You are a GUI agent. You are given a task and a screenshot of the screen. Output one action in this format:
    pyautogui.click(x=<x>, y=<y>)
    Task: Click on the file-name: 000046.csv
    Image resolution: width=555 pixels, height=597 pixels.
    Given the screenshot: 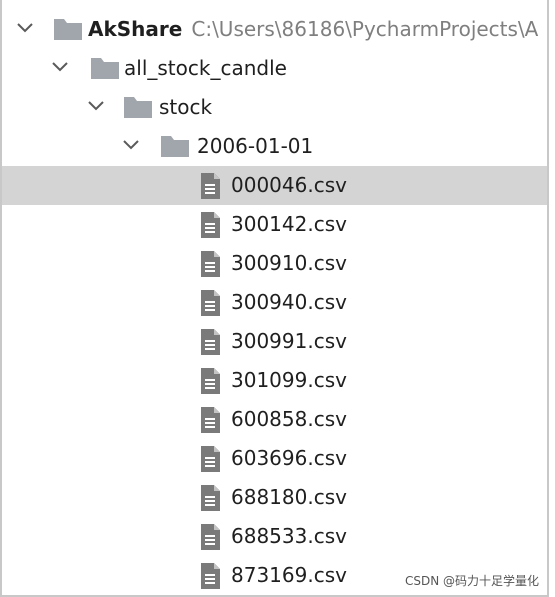 What is the action you would take?
    pyautogui.click(x=289, y=185)
    